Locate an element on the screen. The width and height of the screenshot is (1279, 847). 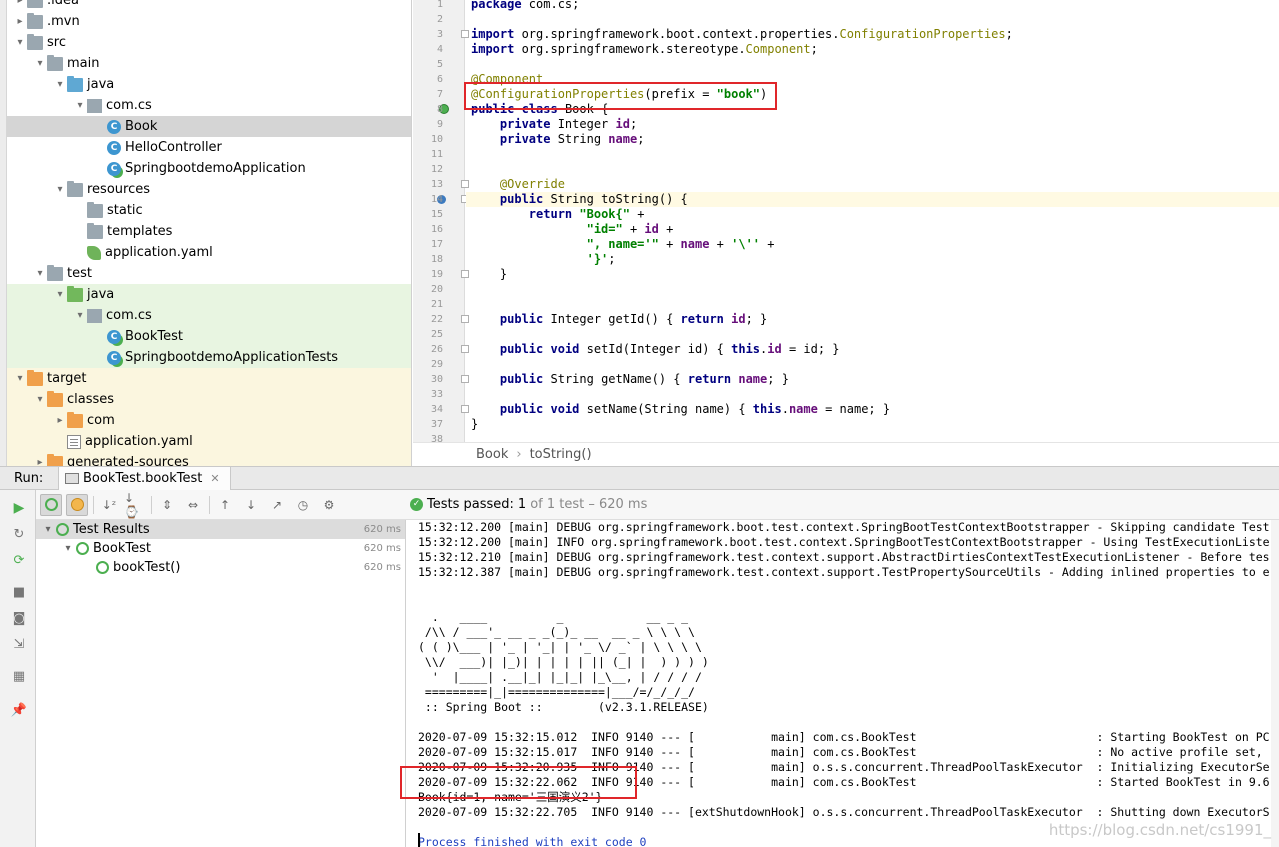
tree-item-label: HelloController is located at coordinates (173, 147).